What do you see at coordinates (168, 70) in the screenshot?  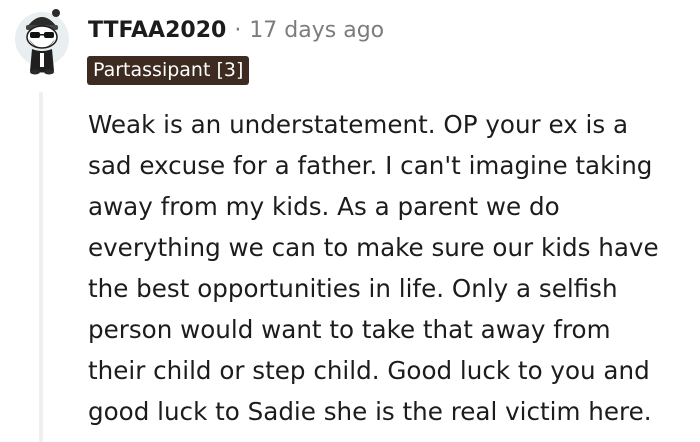 I see `user-flair-badge: Partassipant [3]` at bounding box center [168, 70].